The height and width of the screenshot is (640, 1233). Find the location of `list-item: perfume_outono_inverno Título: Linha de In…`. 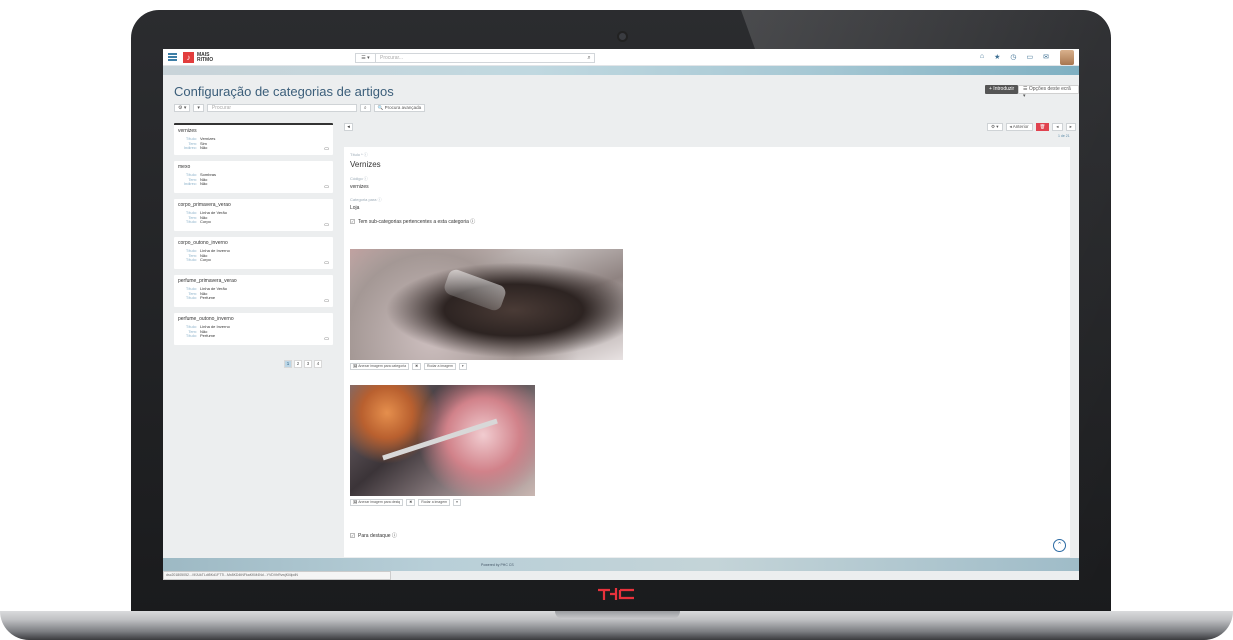

list-item: perfume_outono_inverno Título: Linha de In… is located at coordinates (253, 329).